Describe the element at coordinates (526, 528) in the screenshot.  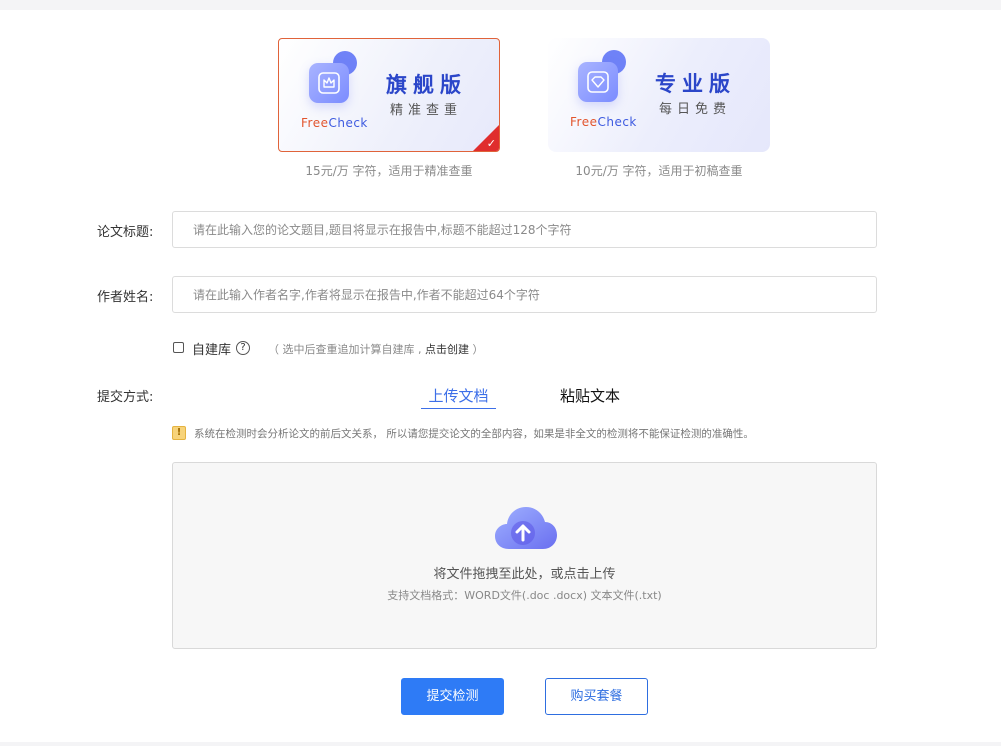
I see `cloud-upload-icon` at that location.